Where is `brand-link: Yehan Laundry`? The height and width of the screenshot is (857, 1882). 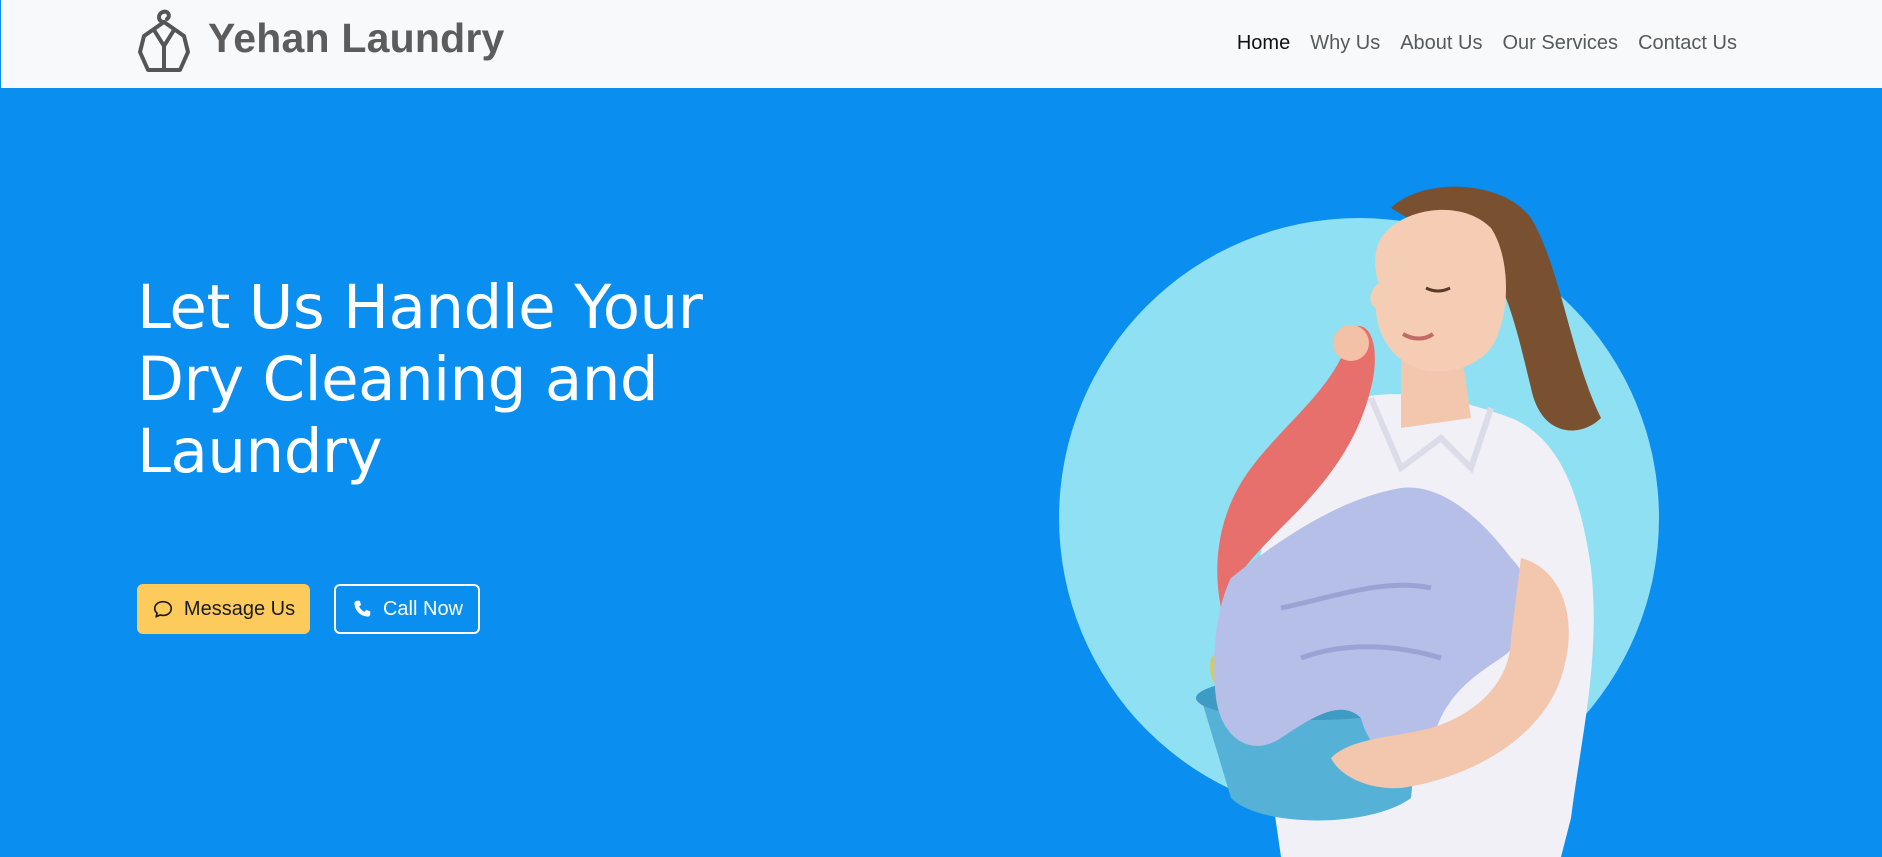 brand-link: Yehan Laundry is located at coordinates (320, 41).